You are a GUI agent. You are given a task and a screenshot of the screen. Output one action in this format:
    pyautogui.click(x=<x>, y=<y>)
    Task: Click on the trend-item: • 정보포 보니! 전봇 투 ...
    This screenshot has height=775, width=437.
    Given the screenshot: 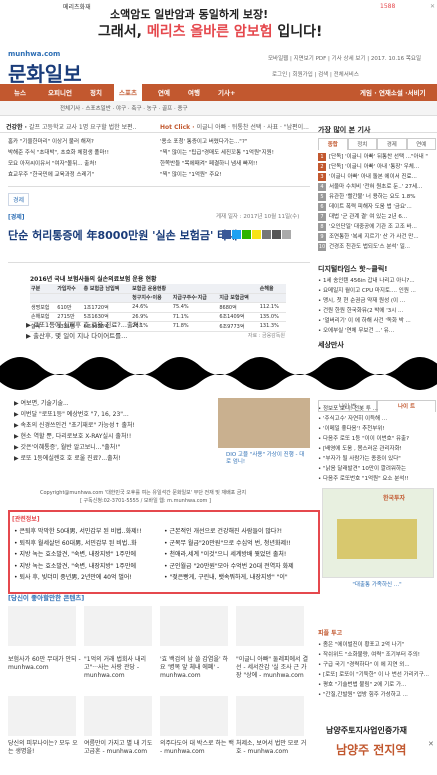 What is the action you would take?
    pyautogui.click(x=377, y=409)
    